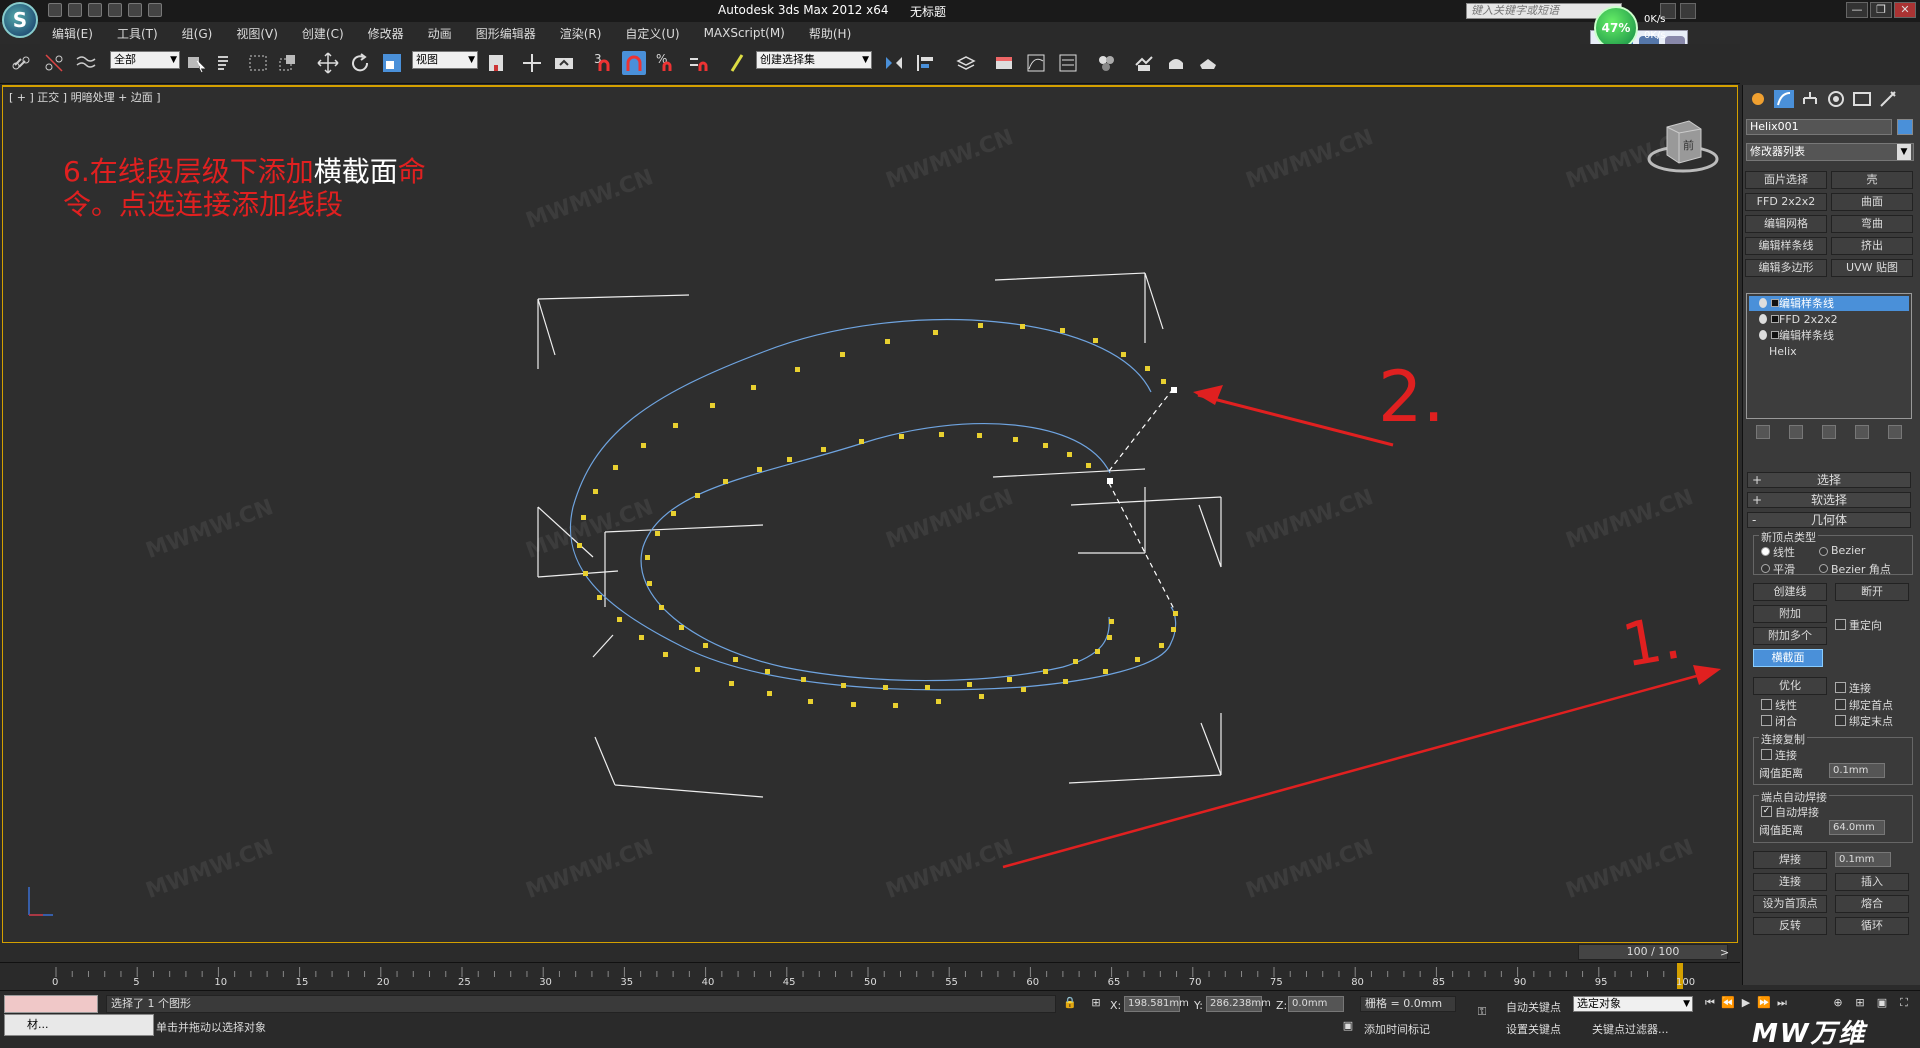 The width and height of the screenshot is (1920, 1048). I want to click on add-time-tag: 添加时间标记, so click(1397, 1029).